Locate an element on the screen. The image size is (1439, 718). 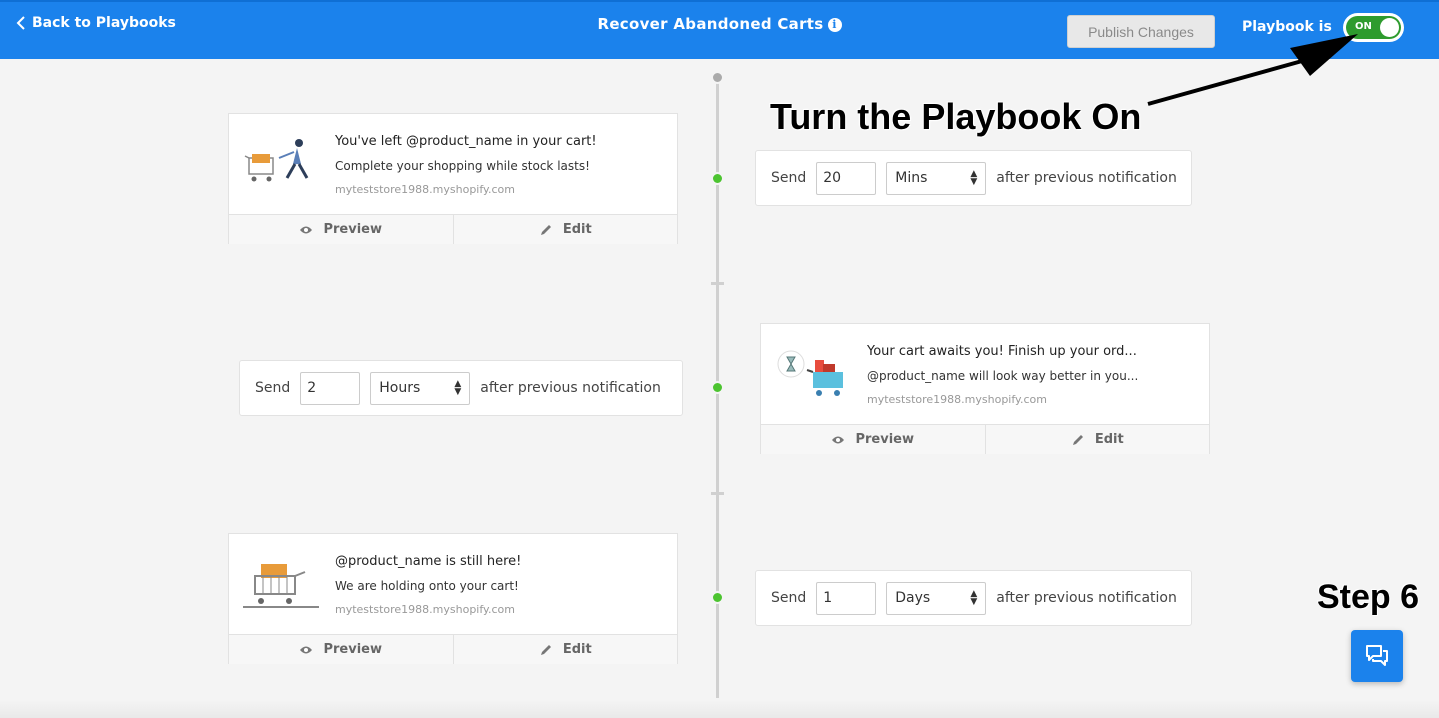
info-icon: i is located at coordinates (834, 25).